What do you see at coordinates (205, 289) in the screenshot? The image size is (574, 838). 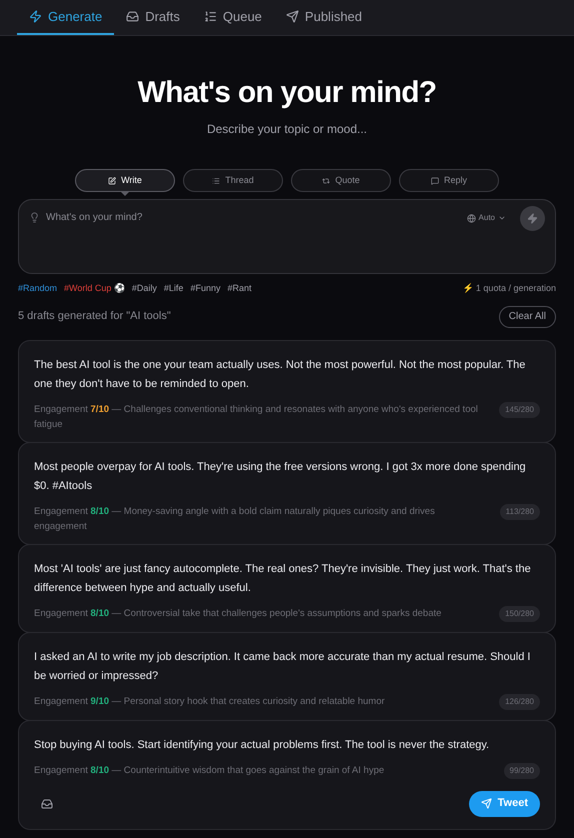 I see `hashtag-chip: #Funny` at bounding box center [205, 289].